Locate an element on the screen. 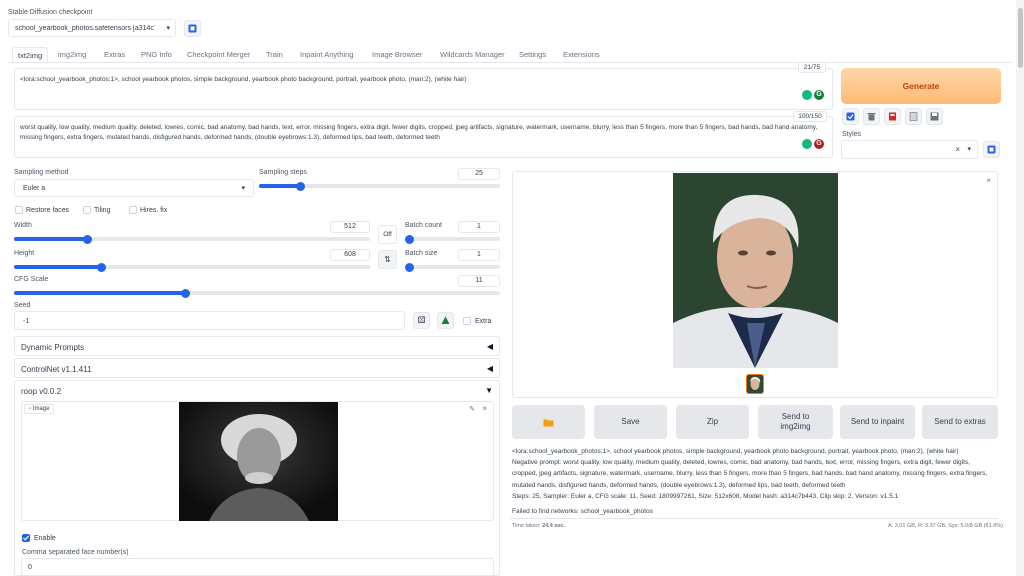 This screenshot has width=1024, height=576. restore-faces-label: Restore faces is located at coordinates (48, 210).